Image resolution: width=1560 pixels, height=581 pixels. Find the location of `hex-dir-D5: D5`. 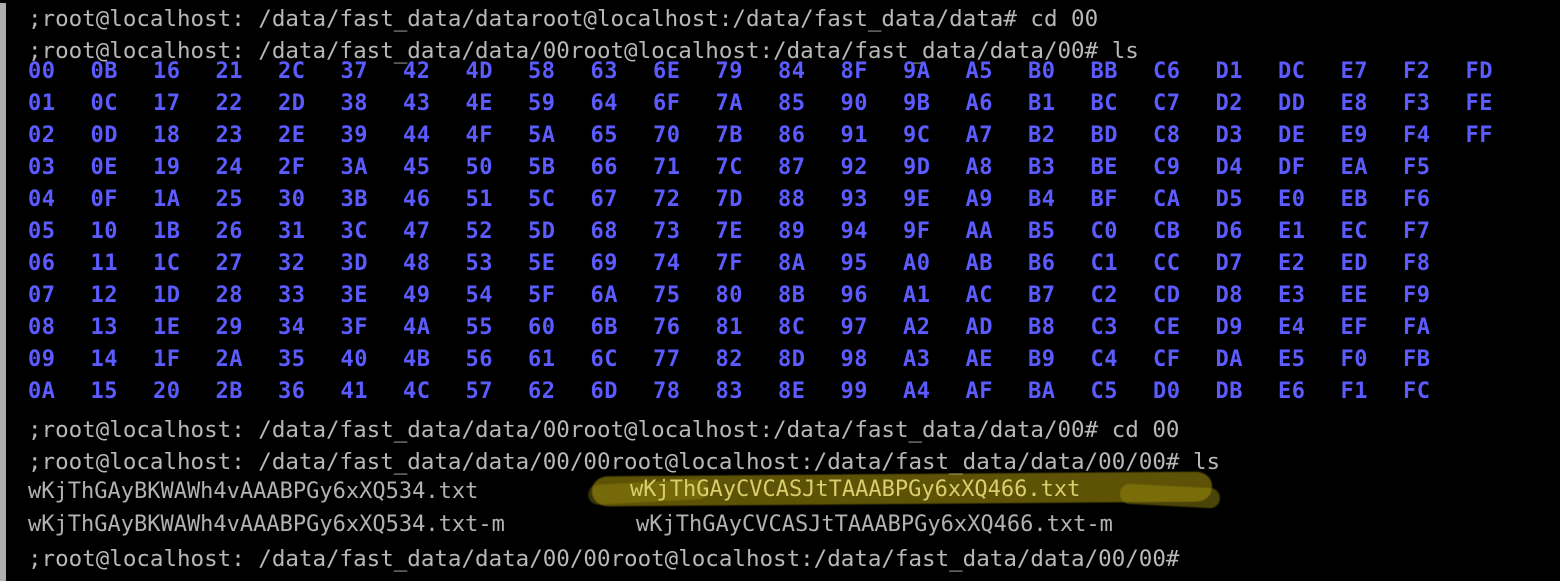

hex-dir-D5: D5 is located at coordinates (1247, 200).